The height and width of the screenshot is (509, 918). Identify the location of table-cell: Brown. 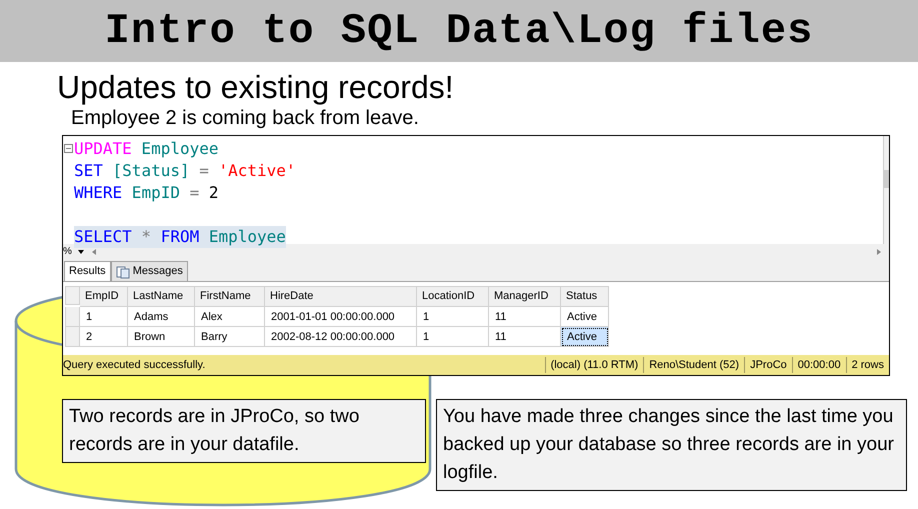
(161, 337).